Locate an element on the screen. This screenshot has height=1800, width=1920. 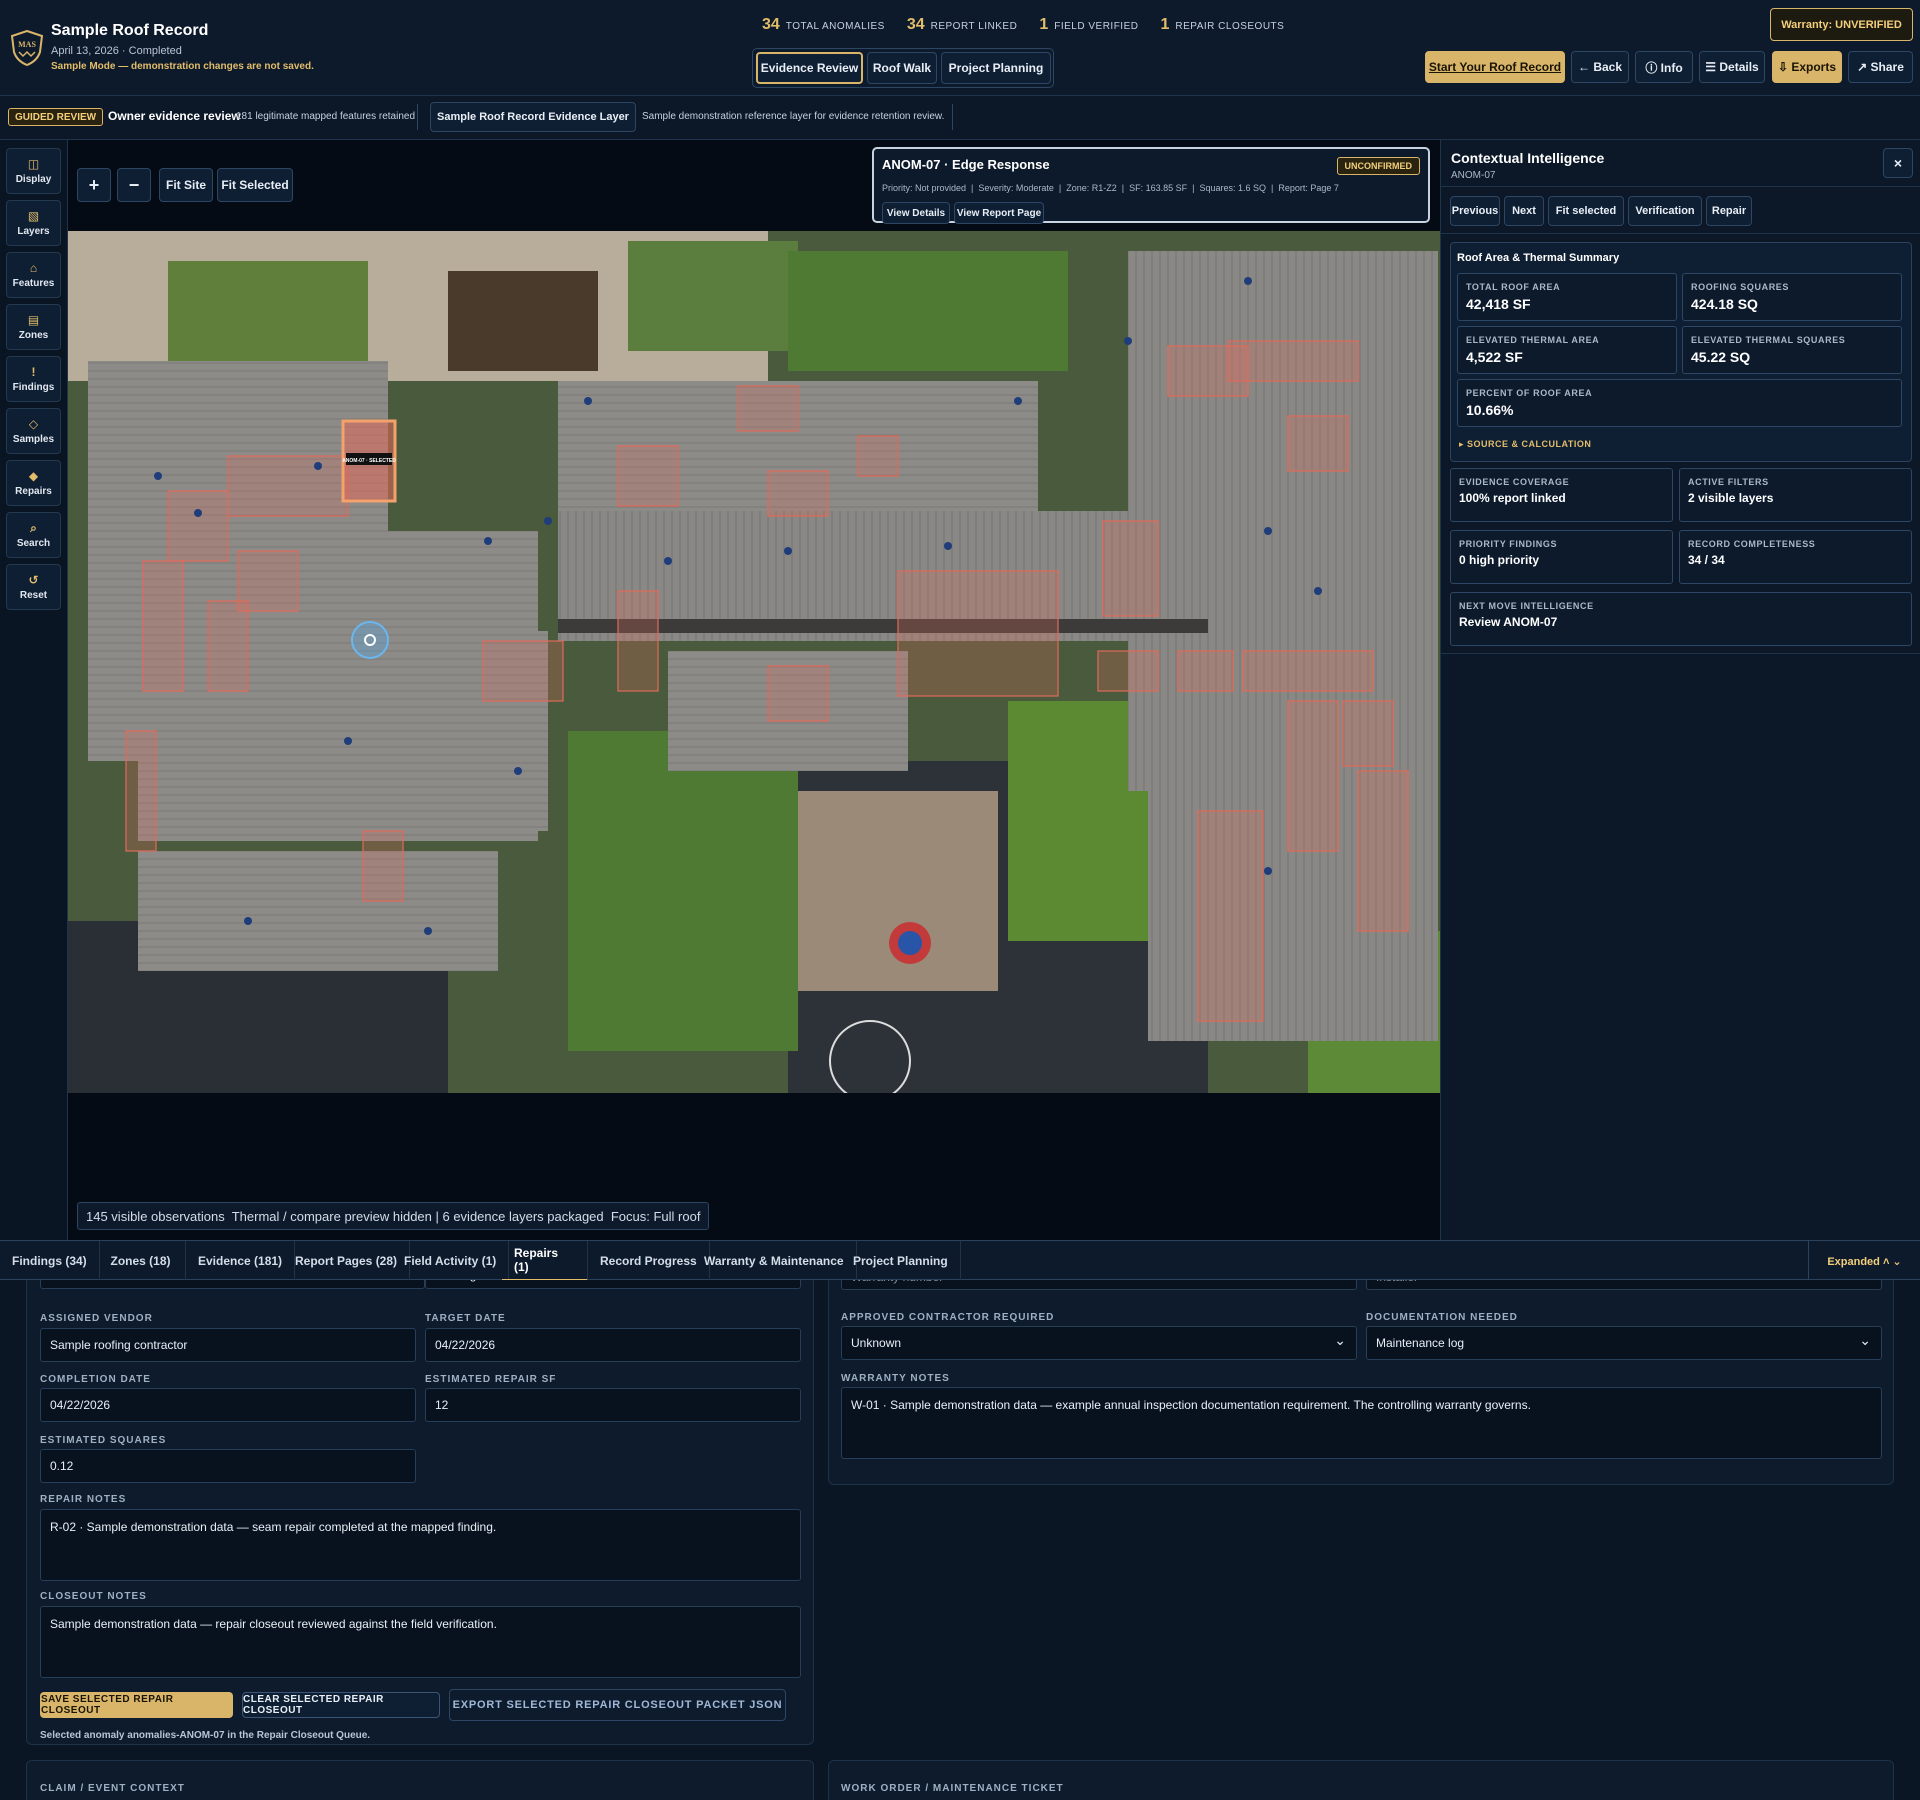
save-repair-closeout-button: SAVE SELECTED REPAIR CLOSEOUT is located at coordinates (136, 1705).